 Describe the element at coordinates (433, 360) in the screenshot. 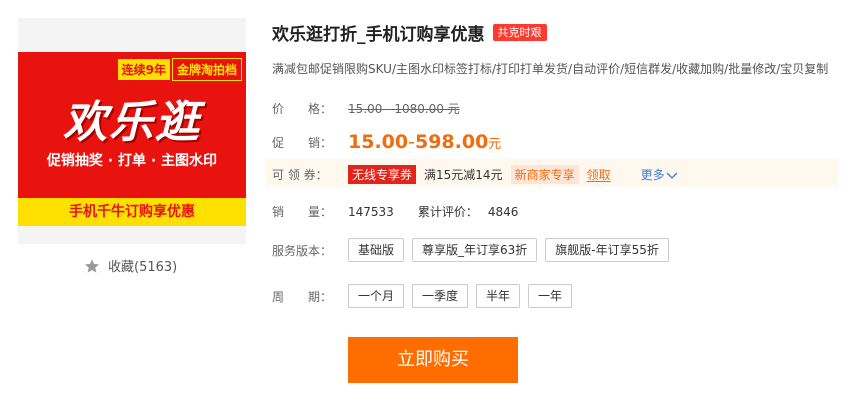

I see `buy-now-button: 立即购买` at that location.